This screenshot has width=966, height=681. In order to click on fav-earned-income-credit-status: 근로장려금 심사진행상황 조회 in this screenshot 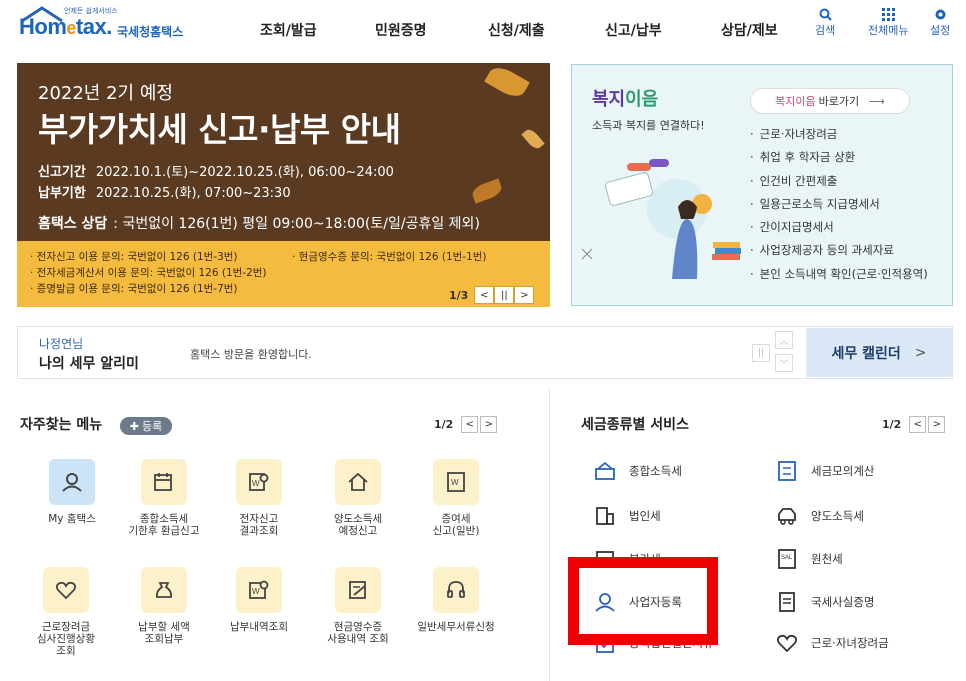, I will do `click(66, 612)`.